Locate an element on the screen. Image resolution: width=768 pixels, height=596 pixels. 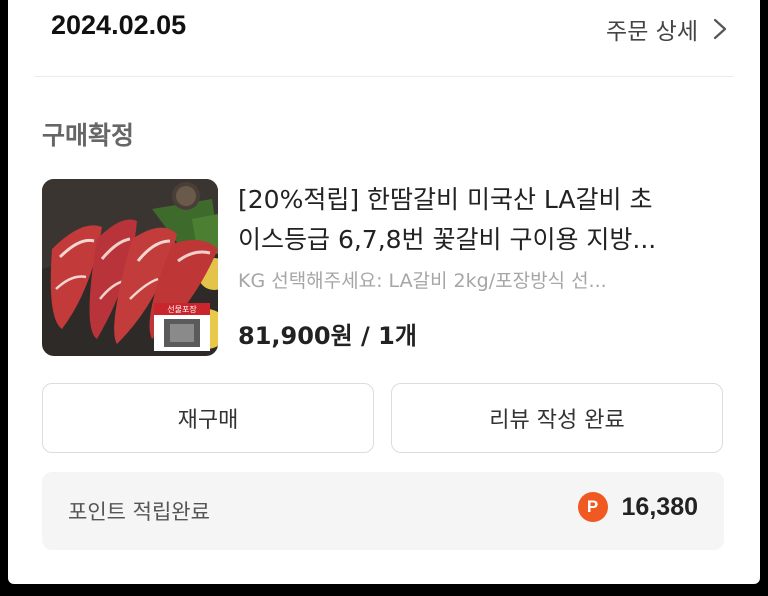
product-price: 81,900원 / 1개 is located at coordinates (327, 336).